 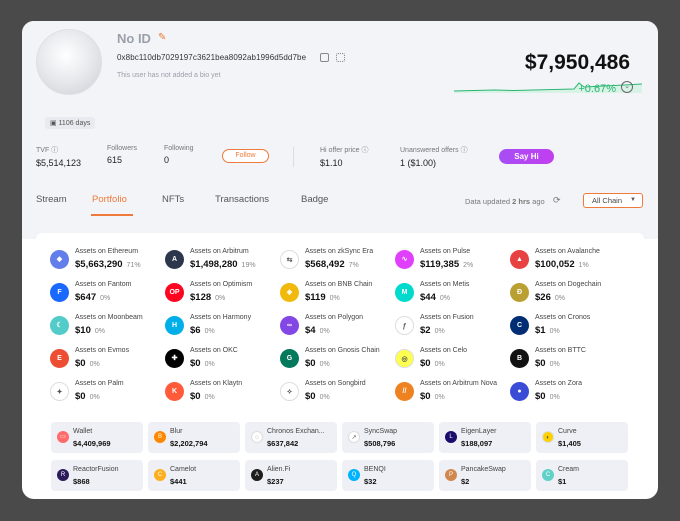 I want to click on caret-down-icon: ▼, so click(x=633, y=200).